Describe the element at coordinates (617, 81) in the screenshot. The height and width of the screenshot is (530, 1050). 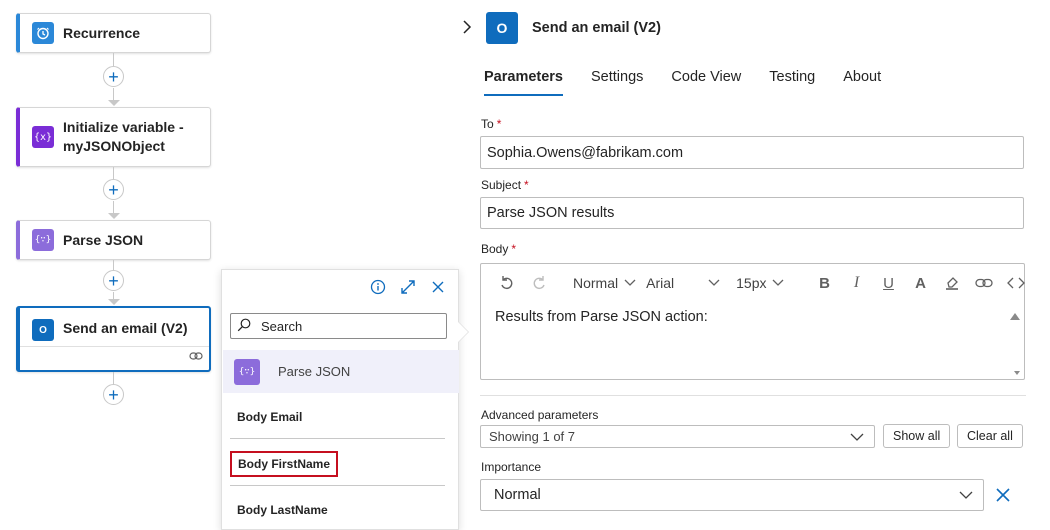
I see `tab-settings: Settings` at that location.